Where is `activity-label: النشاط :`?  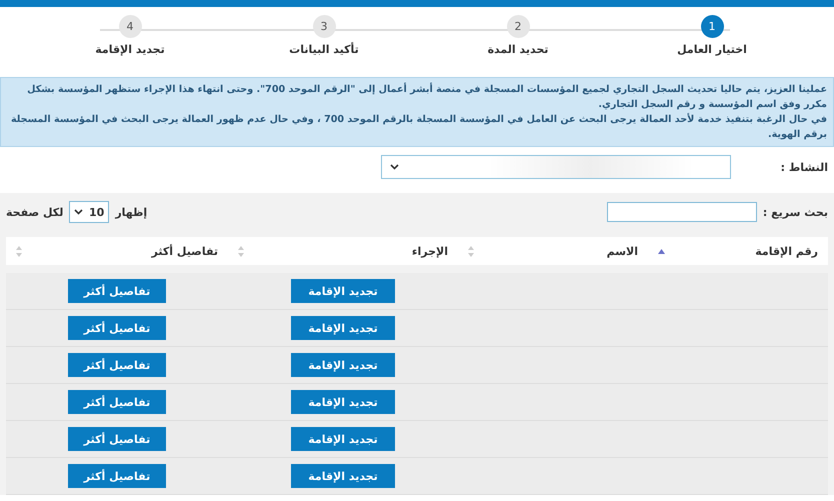
activity-label: النشاط : is located at coordinates (804, 167).